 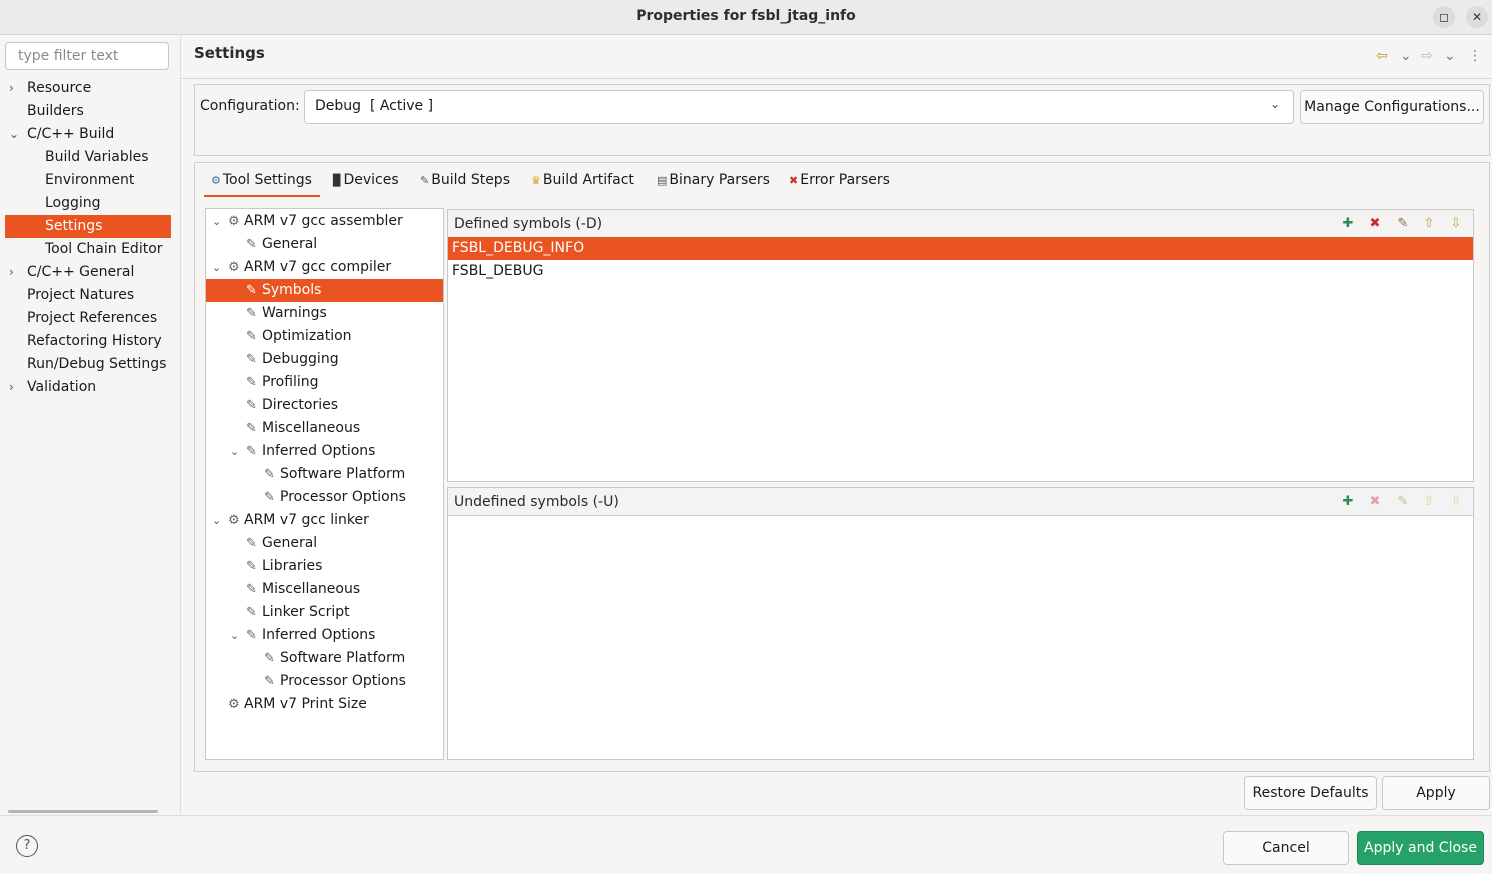 I want to click on cancel-button: Cancel, so click(x=1286, y=848).